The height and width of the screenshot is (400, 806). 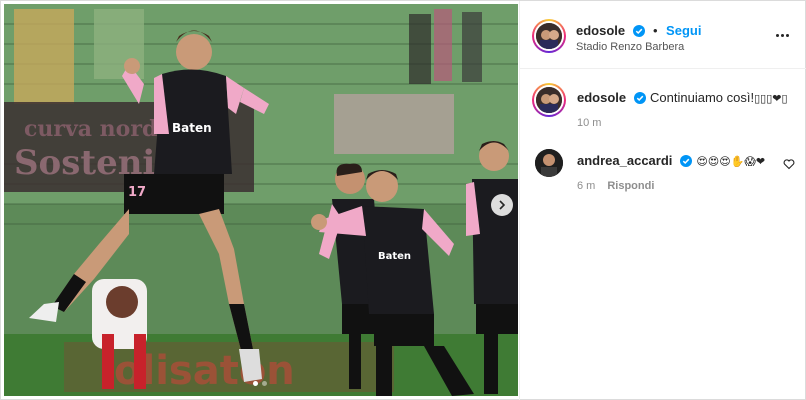 What do you see at coordinates (785, 35) in the screenshot?
I see `more-options-button` at bounding box center [785, 35].